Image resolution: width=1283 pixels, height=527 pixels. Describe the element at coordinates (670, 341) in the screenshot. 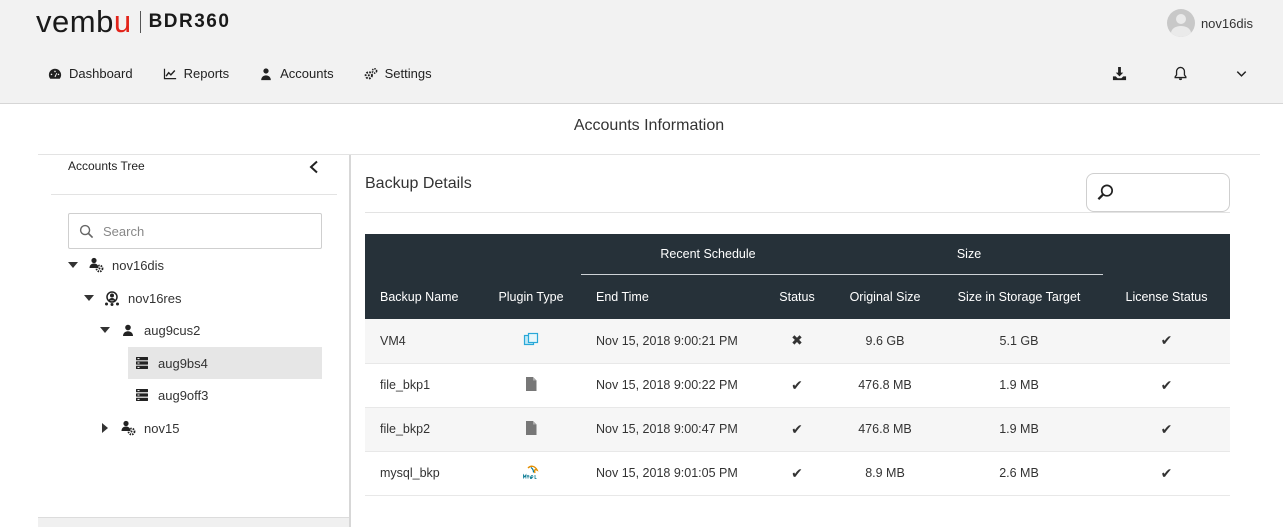

I see `end-time-cell: Nov 15, 2018 9:00:21 PM` at that location.